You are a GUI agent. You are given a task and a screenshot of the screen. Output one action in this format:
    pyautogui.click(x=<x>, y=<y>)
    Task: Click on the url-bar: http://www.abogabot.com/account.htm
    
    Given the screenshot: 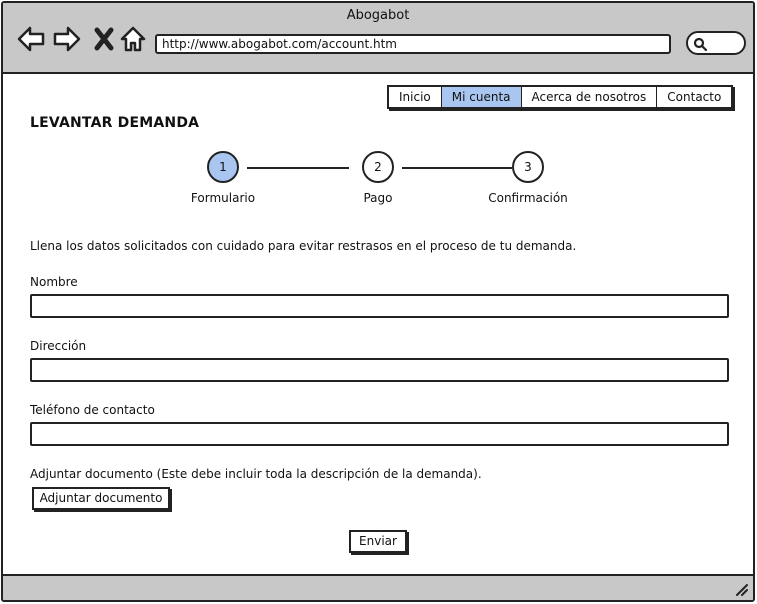 What is the action you would take?
    pyautogui.click(x=413, y=44)
    